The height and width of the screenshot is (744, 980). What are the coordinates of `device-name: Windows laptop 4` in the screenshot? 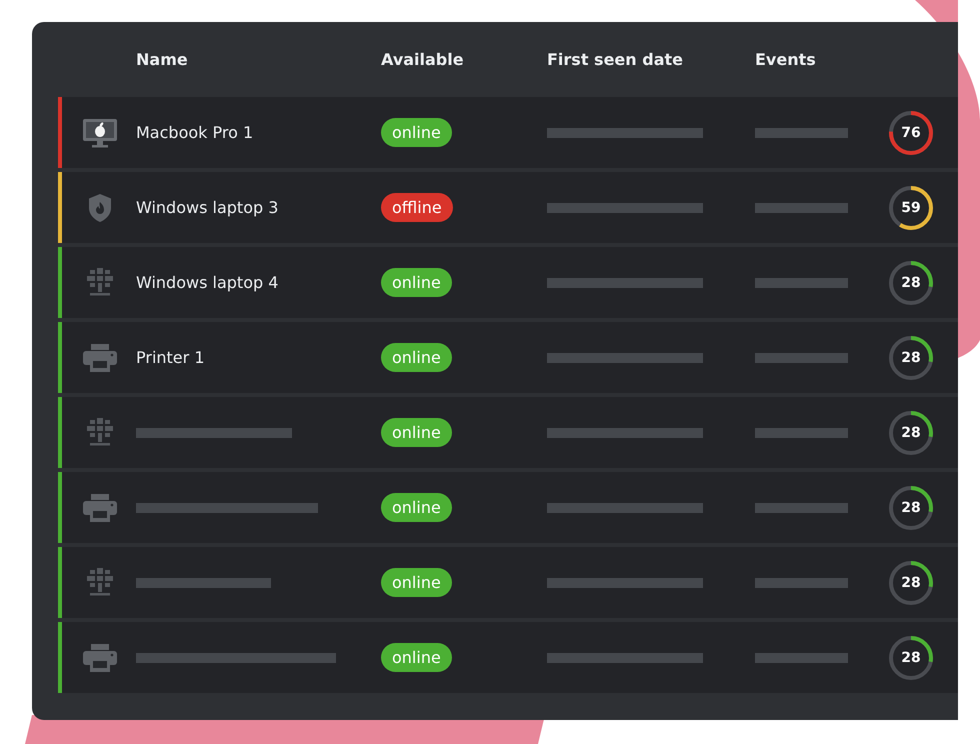 It's located at (208, 282).